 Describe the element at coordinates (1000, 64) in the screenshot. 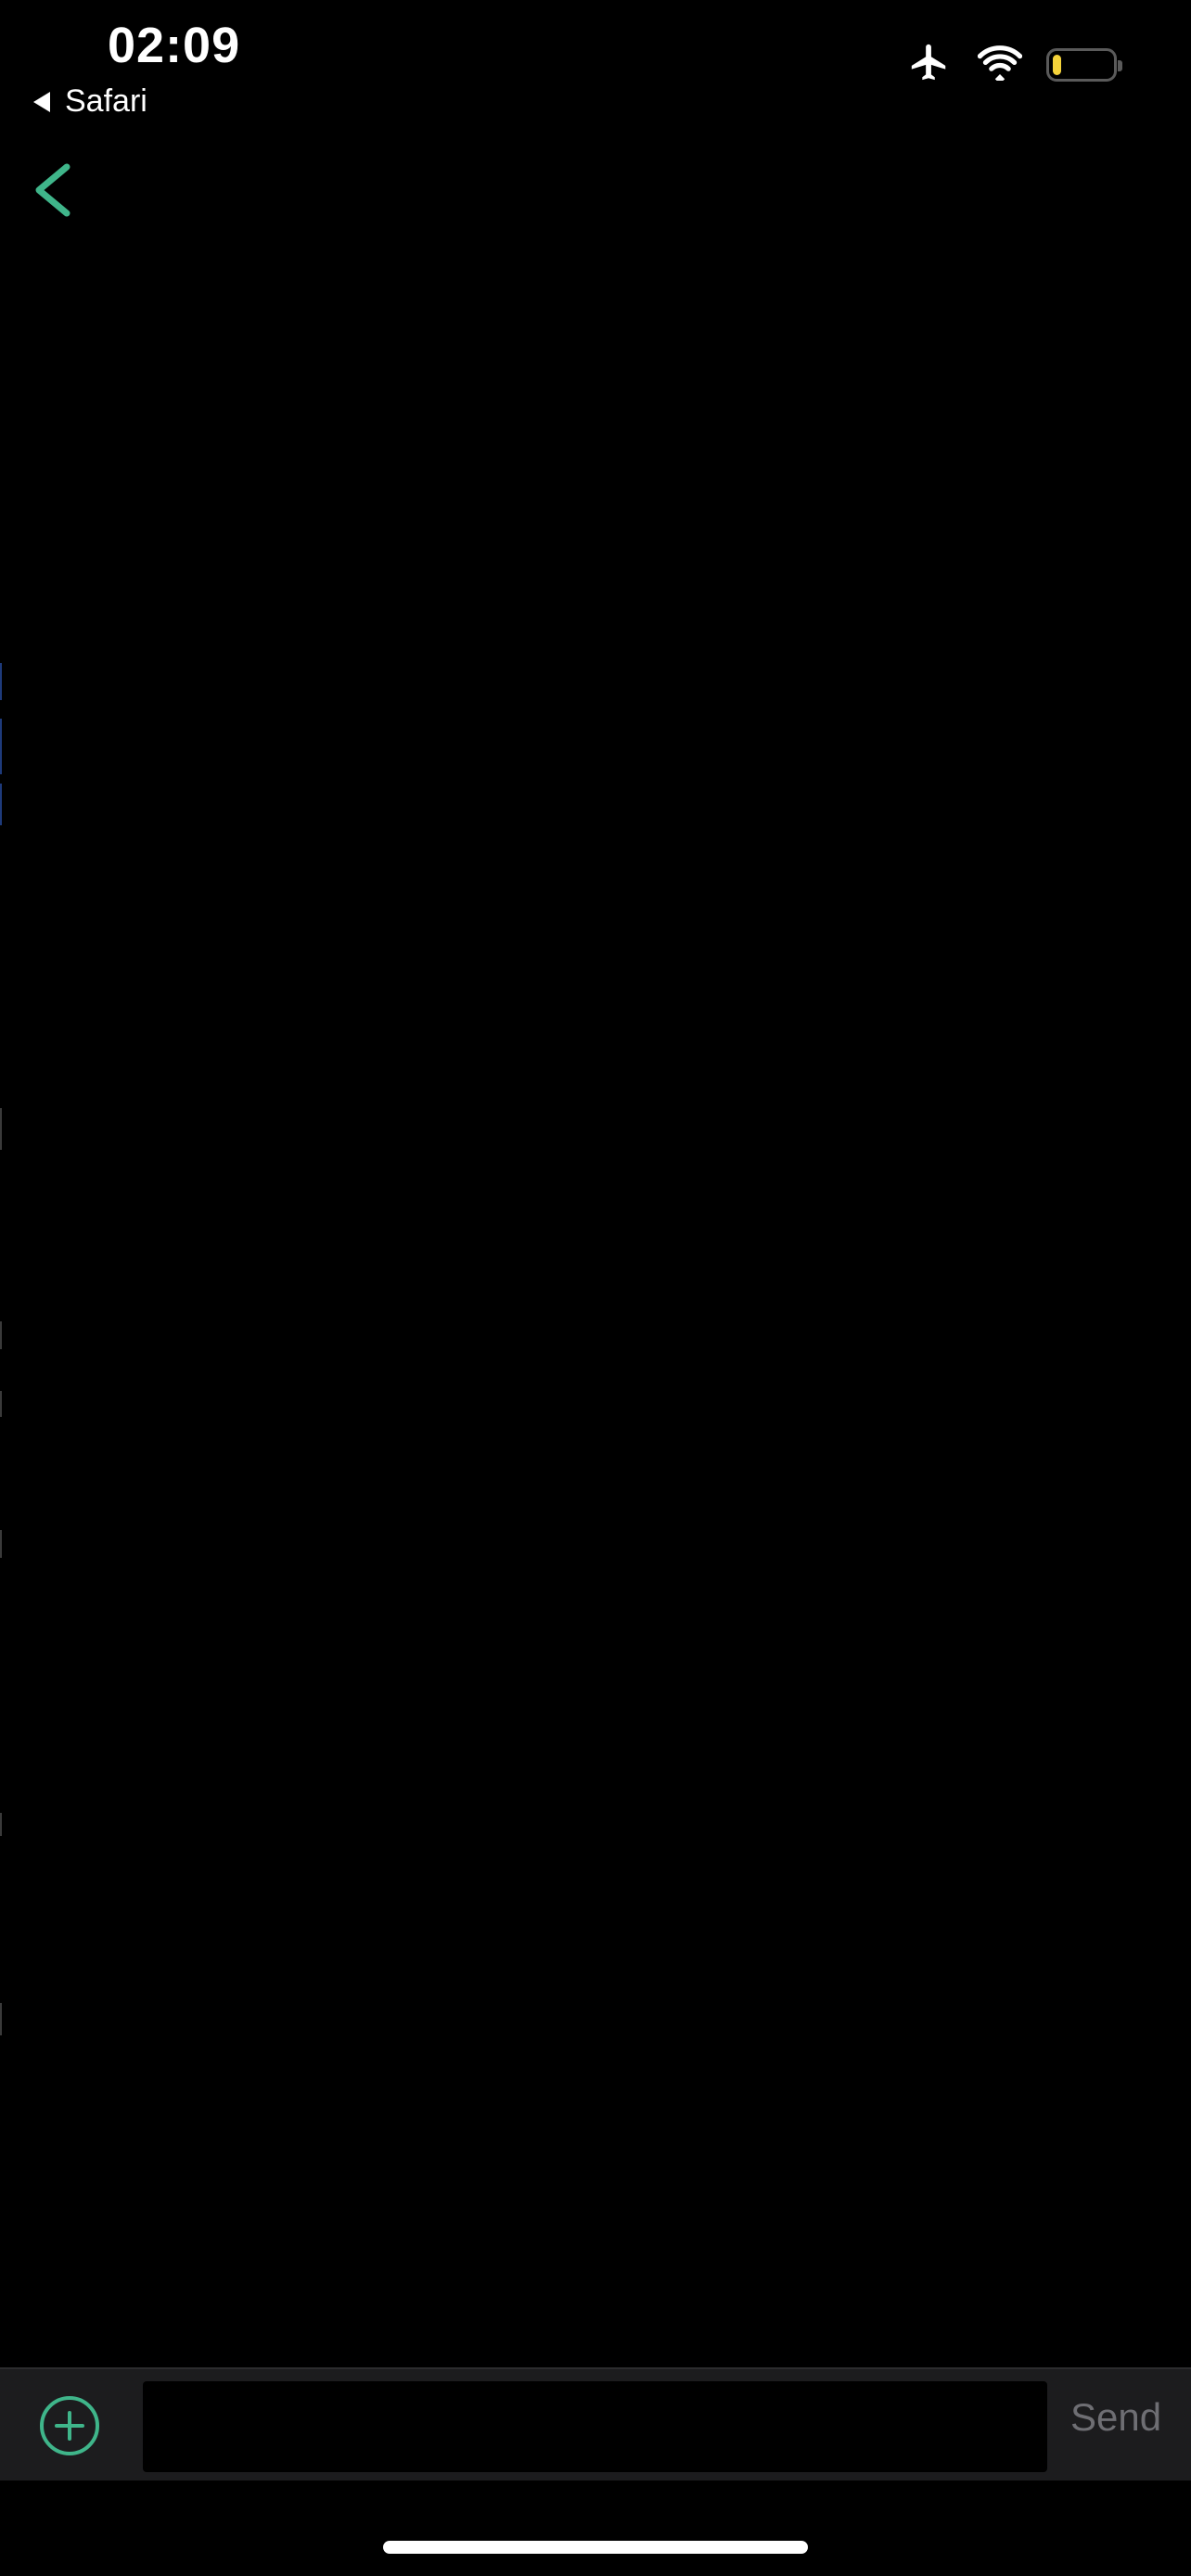

I see `wifi-icon` at that location.